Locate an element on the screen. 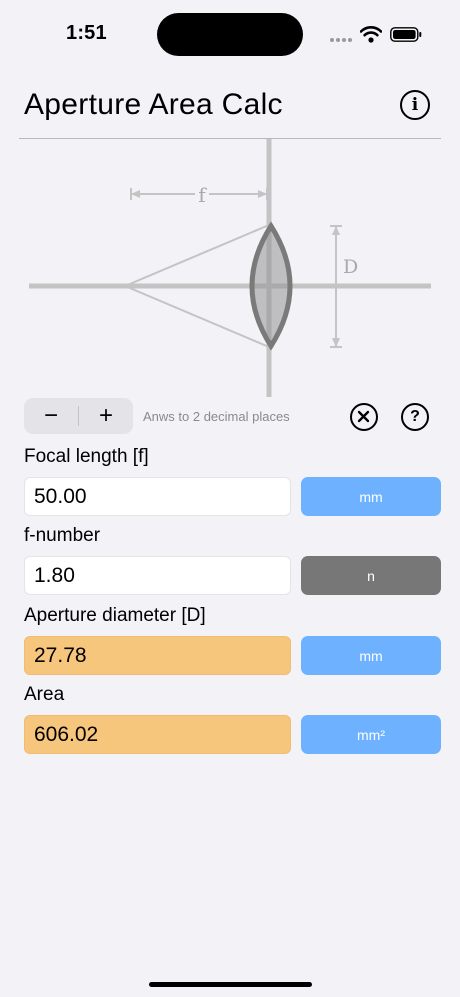  area-unit-button: mm² is located at coordinates (371, 734).